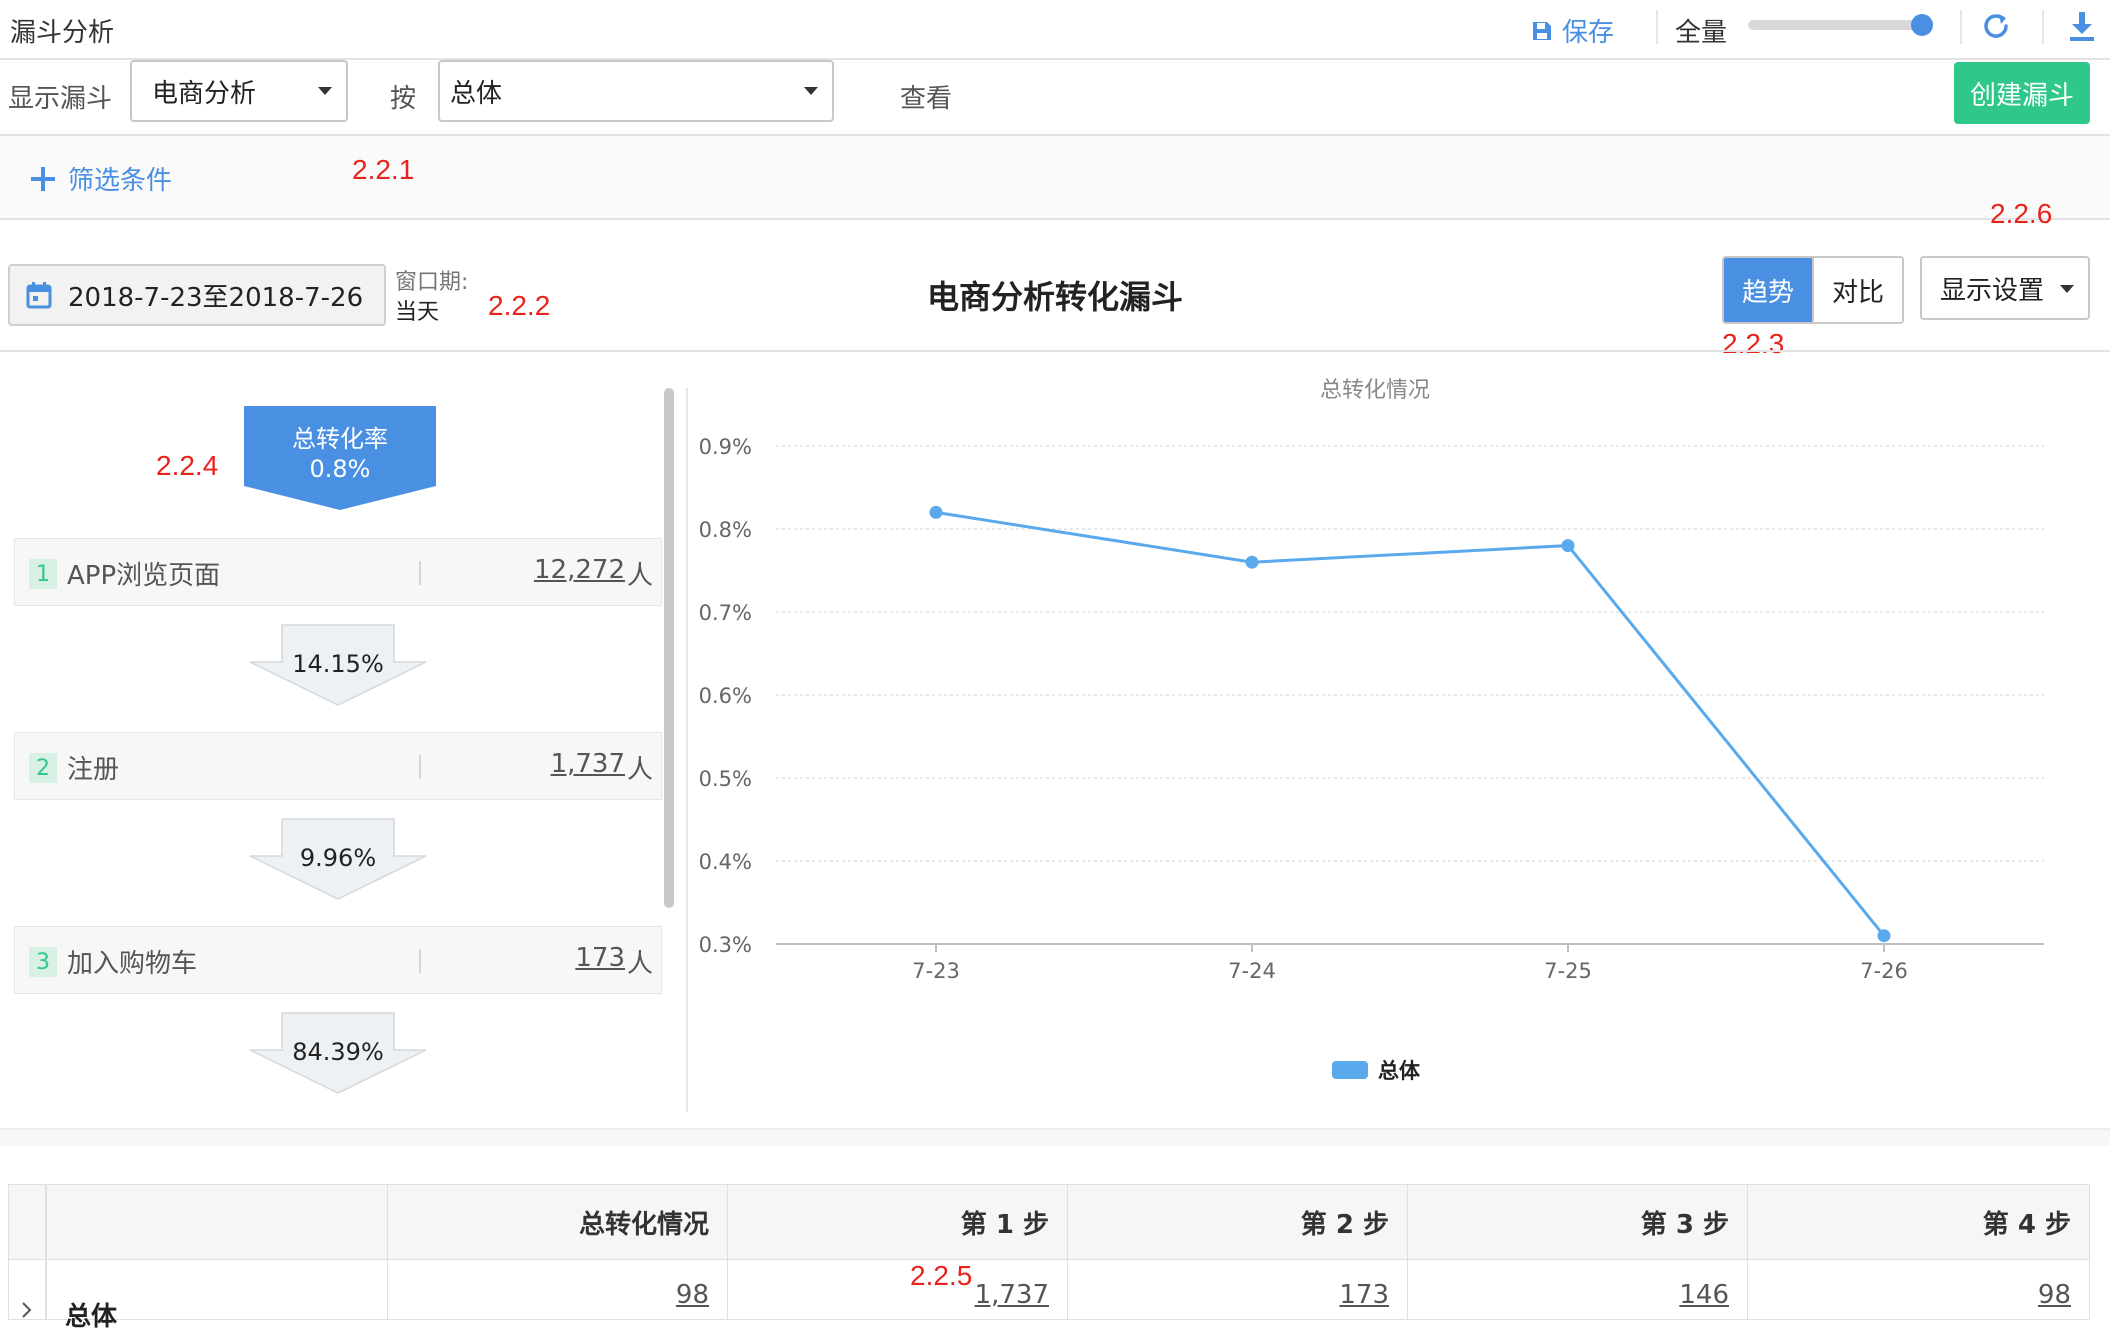 The width and height of the screenshot is (2110, 1333). What do you see at coordinates (43, 178) in the screenshot?
I see `plus-icon` at bounding box center [43, 178].